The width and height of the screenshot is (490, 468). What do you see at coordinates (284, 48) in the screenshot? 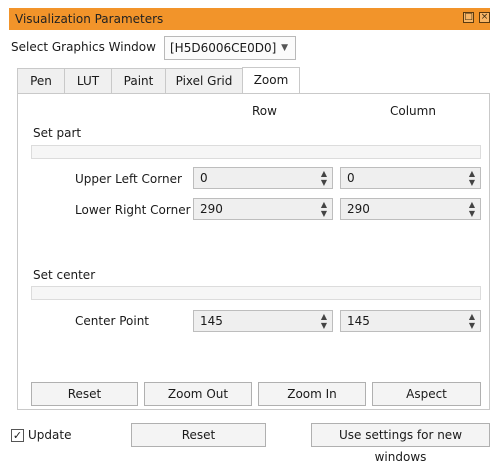
I see `chevron-down-icon: ▼` at bounding box center [284, 48].